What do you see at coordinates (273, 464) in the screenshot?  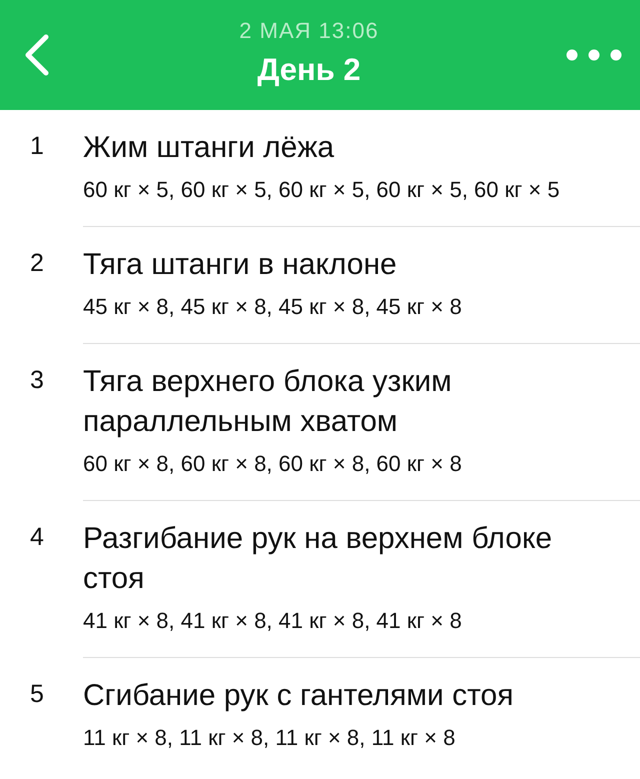 I see `exercise-sets: 60 кг × 8, 60 кг × 8, 60 кг × 8, 60 кг × 8` at bounding box center [273, 464].